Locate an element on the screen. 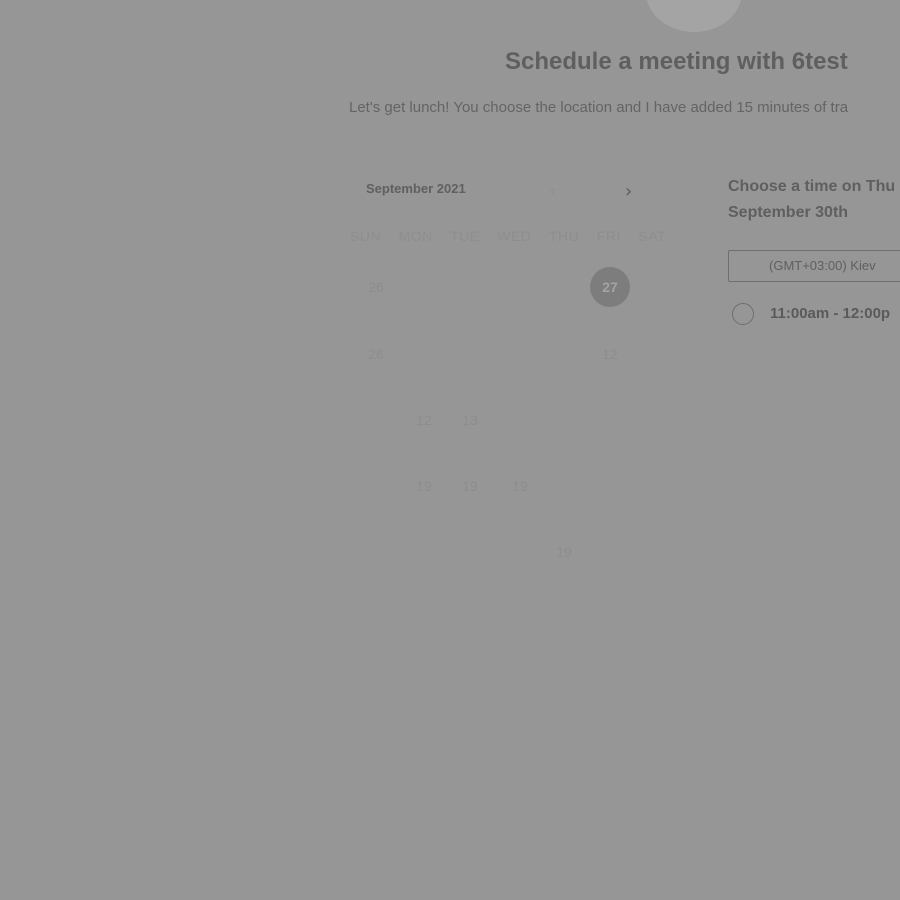 Image resolution: width=900 pixels, height=900 pixels. calendar-month-label: September 2021 is located at coordinates (416, 188).